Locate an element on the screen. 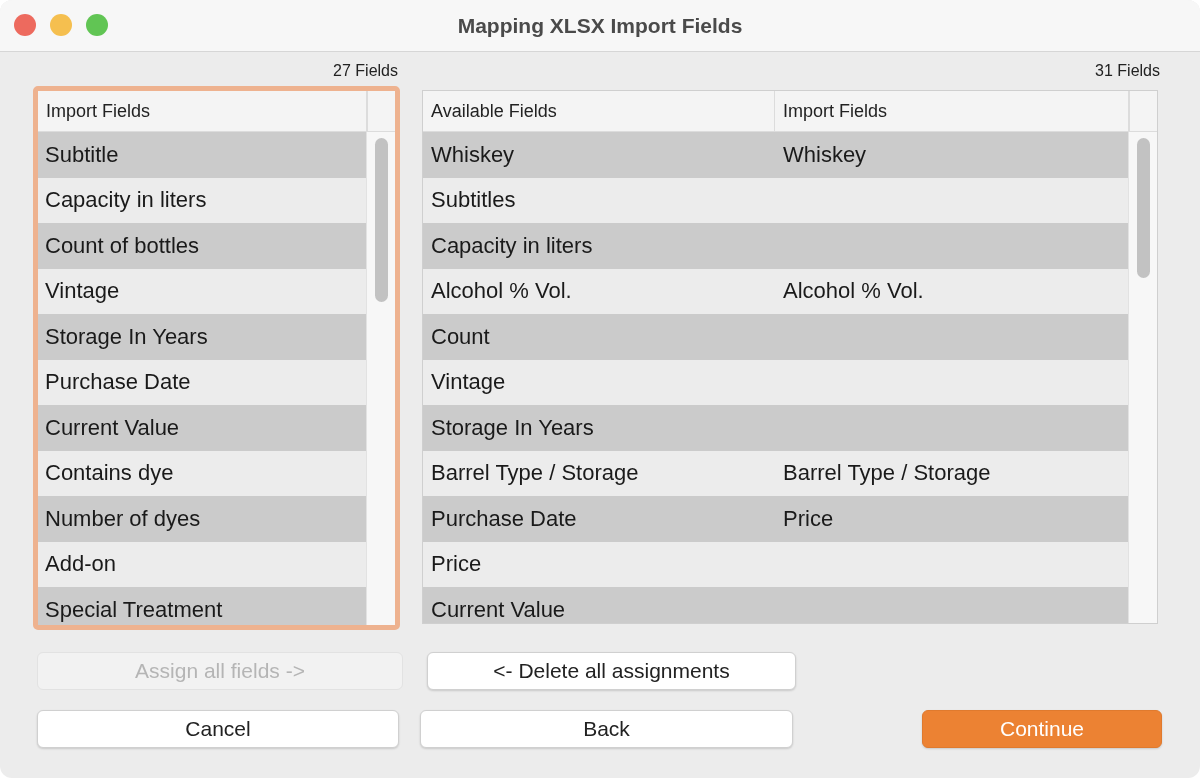 The image size is (1200, 778). minimize-icon is located at coordinates (61, 25).